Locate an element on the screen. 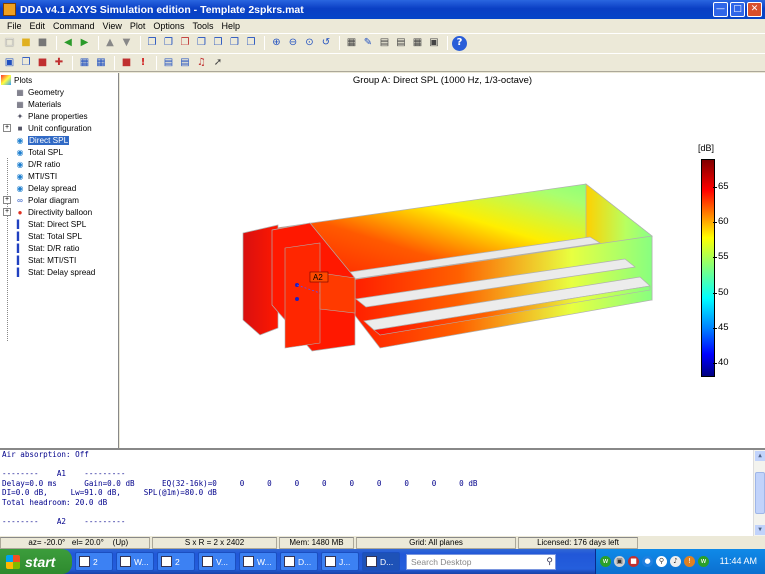 This screenshot has width=765, height=574. tree-item-total-spl: ◉ Total SPL is located at coordinates (59, 152).